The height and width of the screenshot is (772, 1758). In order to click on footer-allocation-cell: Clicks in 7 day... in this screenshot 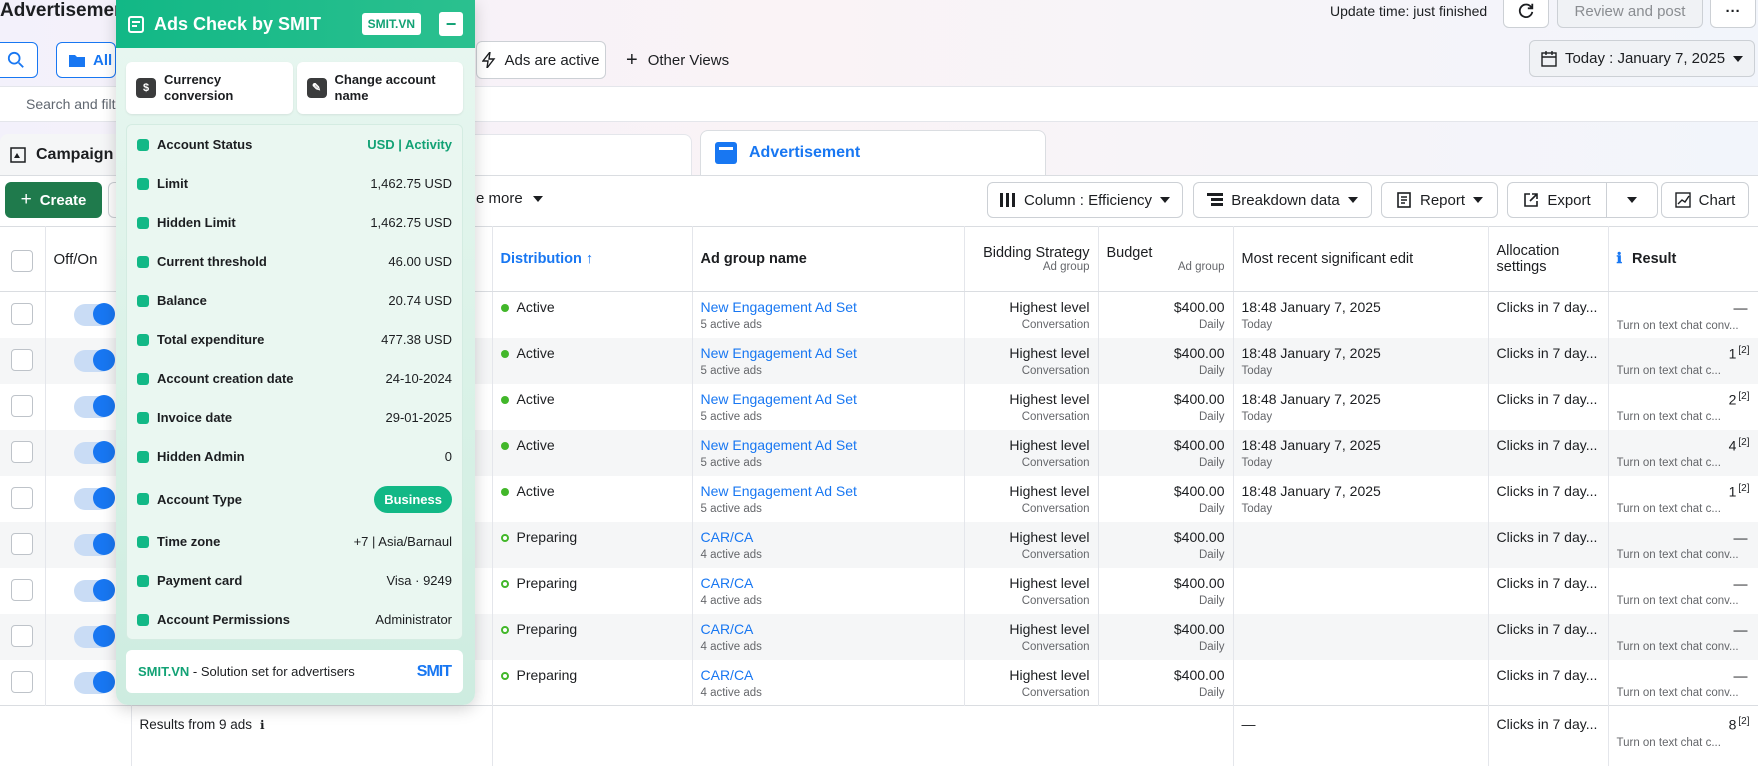, I will do `click(1548, 735)`.